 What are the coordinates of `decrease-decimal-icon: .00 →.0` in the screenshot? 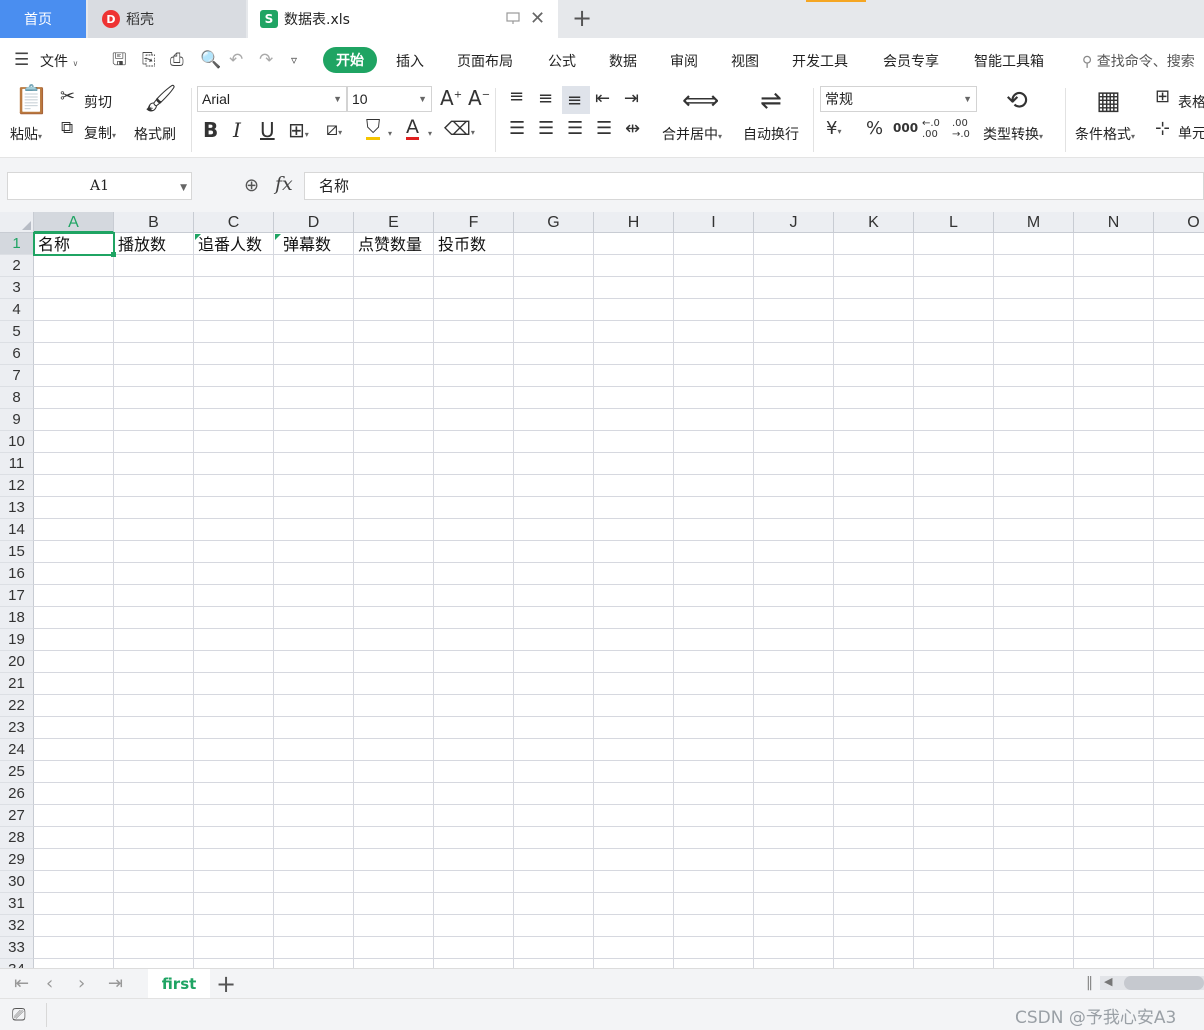 It's located at (964, 129).